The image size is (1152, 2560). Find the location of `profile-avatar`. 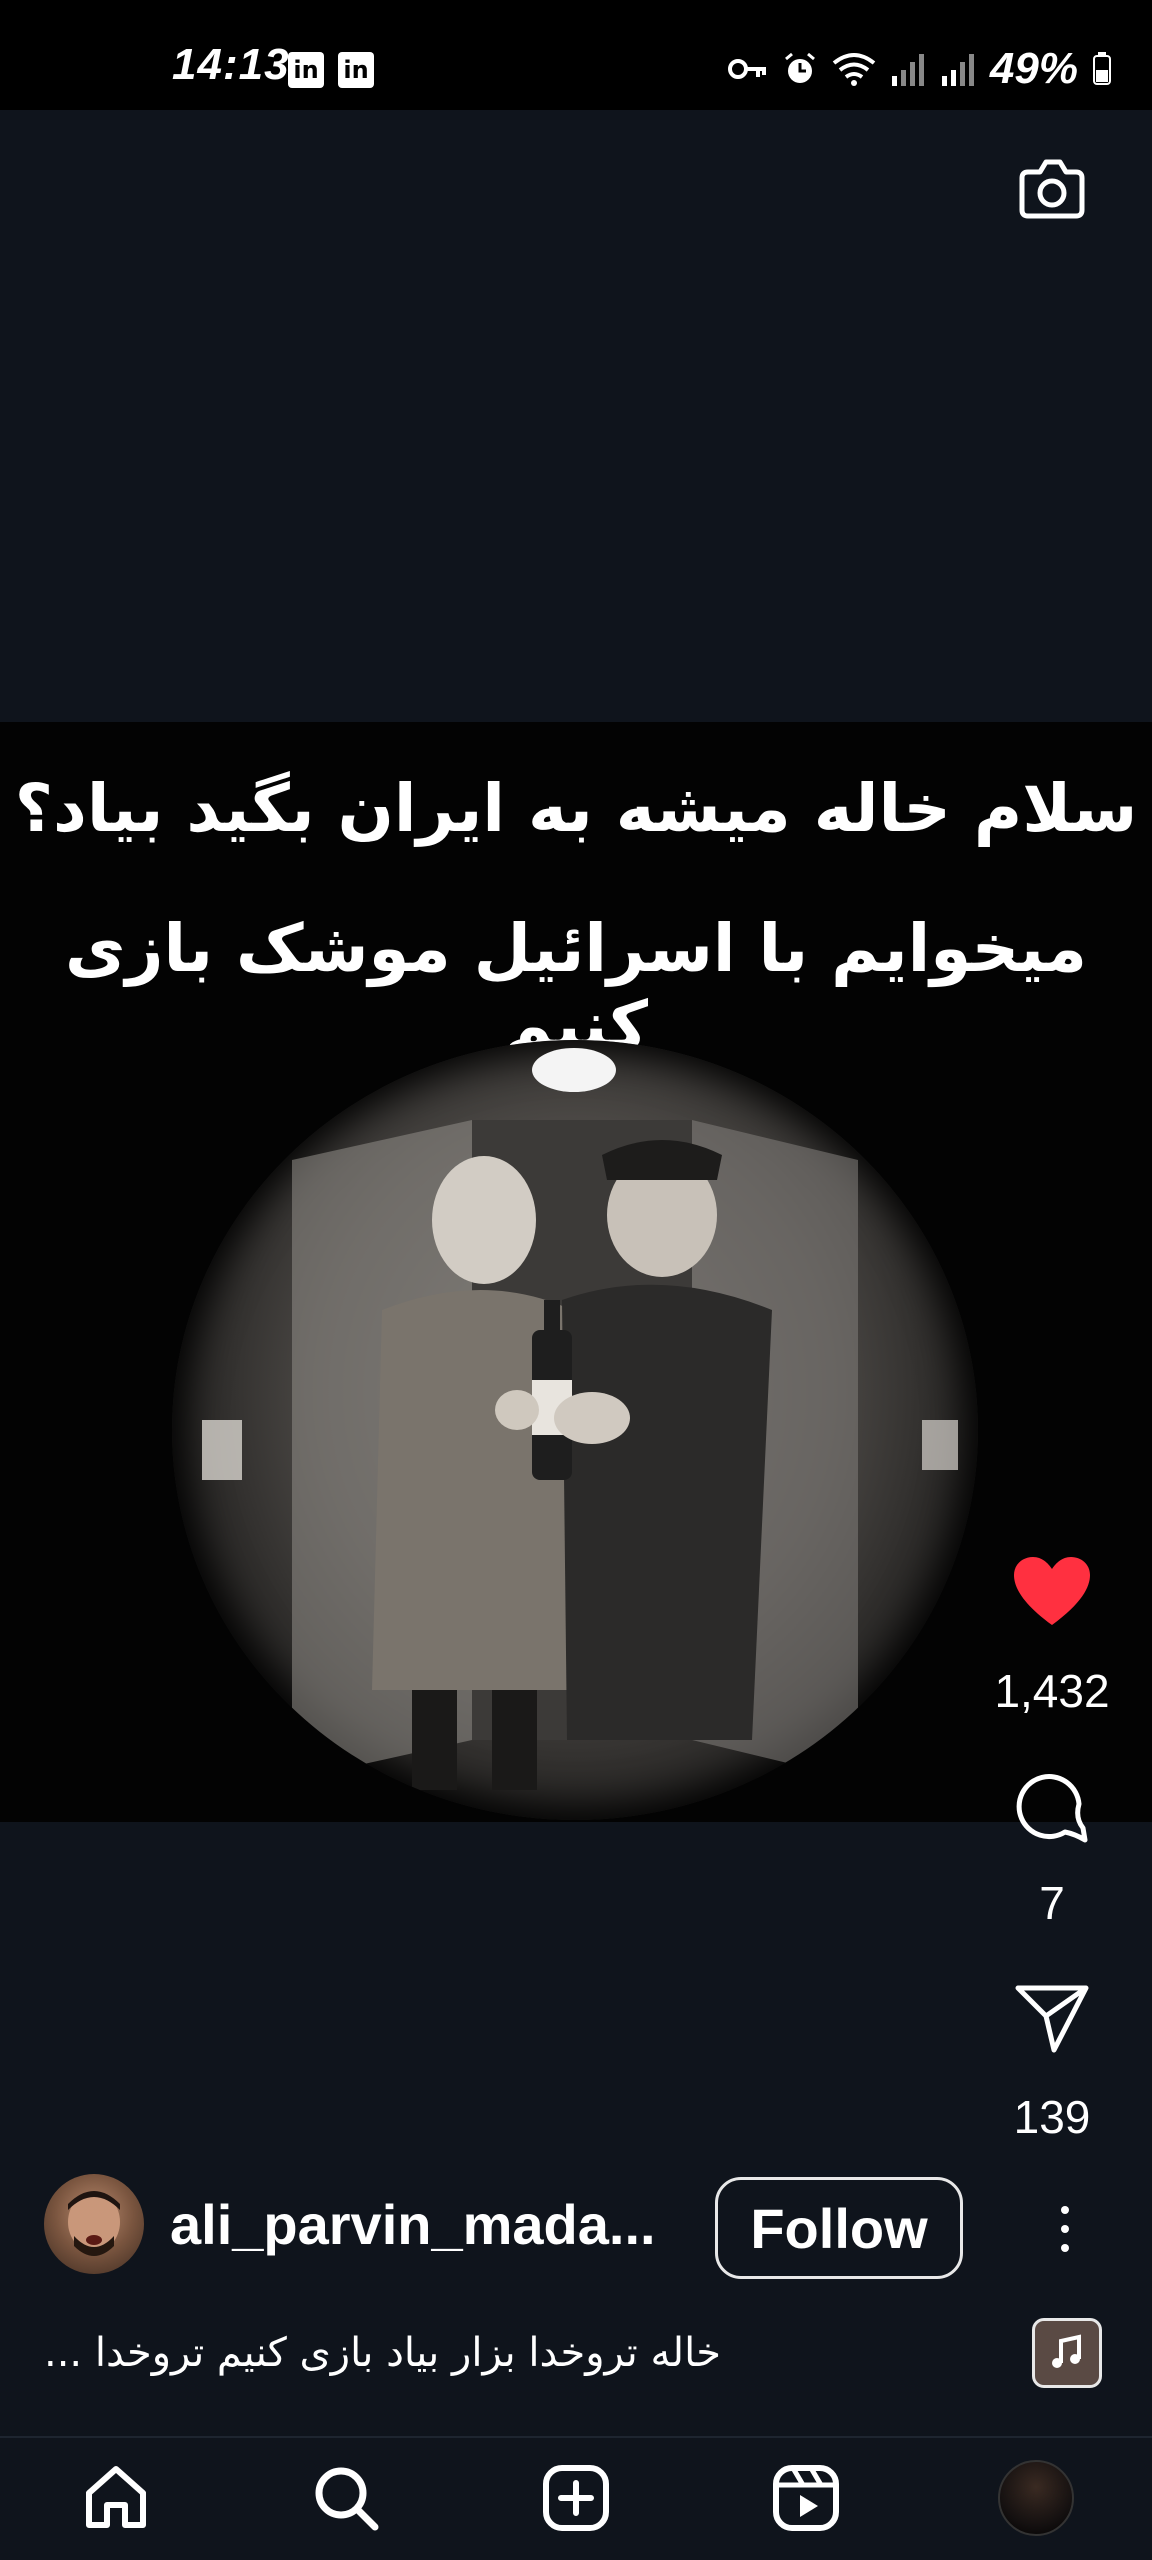

profile-avatar is located at coordinates (1036, 2498).